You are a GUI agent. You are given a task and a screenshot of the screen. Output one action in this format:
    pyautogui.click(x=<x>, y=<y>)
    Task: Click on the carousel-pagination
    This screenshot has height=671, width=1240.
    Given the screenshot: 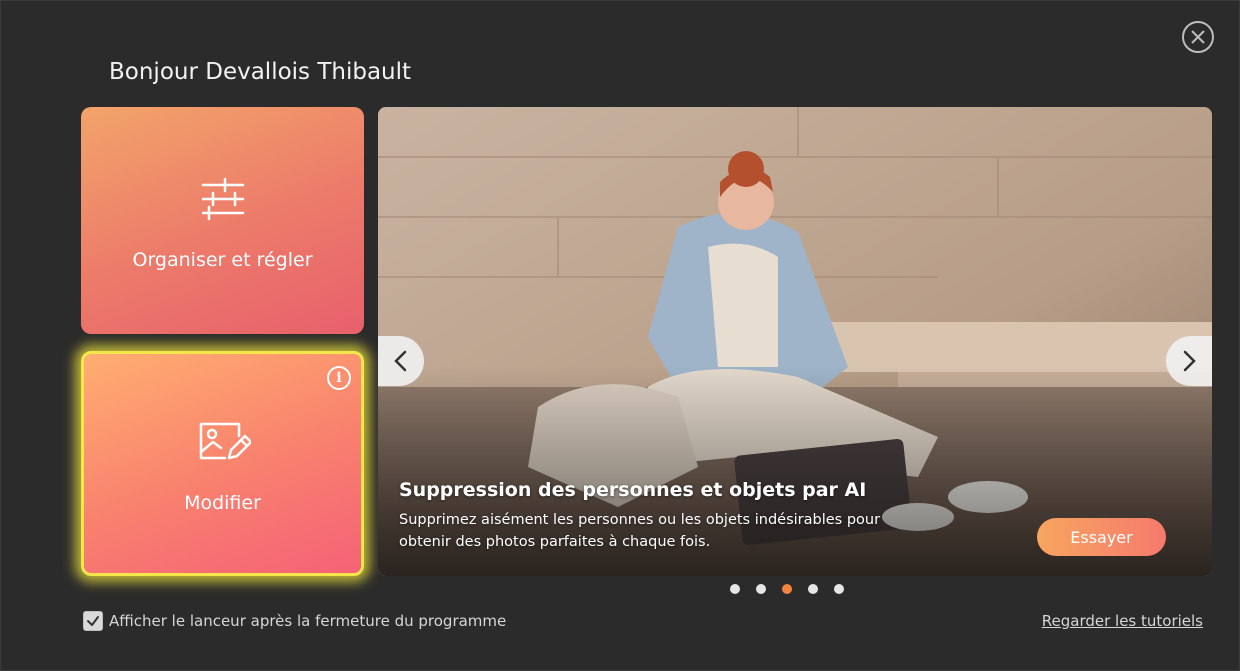 What is the action you would take?
    pyautogui.click(x=787, y=589)
    